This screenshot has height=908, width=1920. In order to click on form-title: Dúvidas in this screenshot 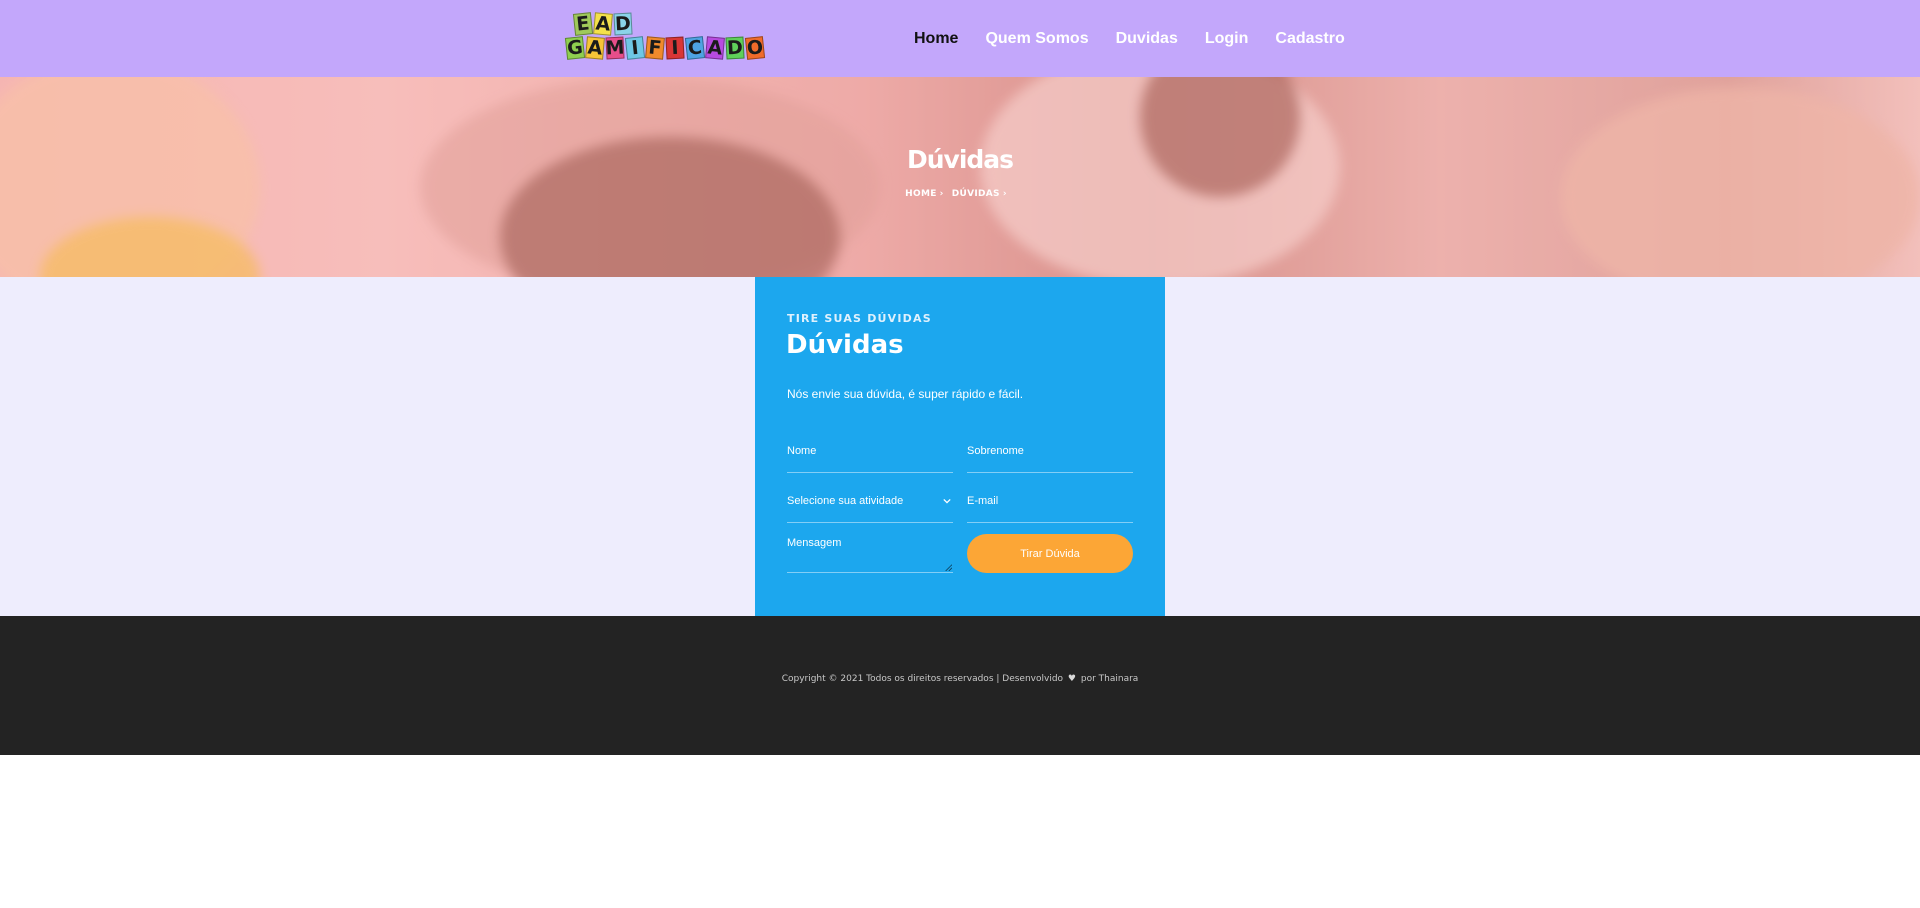, I will do `click(845, 345)`.